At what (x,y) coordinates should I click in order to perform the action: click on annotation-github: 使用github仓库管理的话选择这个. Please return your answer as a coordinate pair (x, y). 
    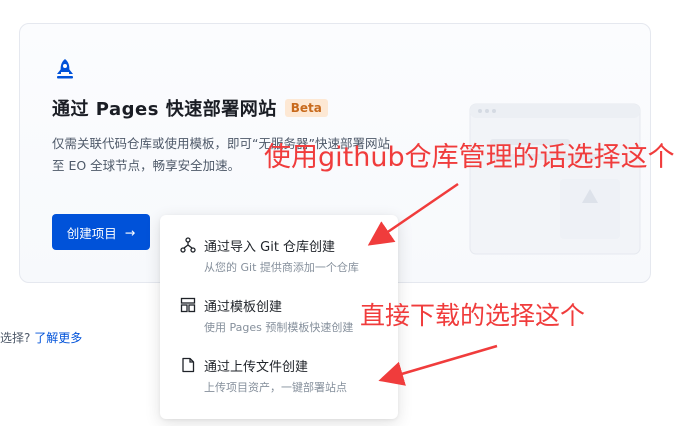
    Looking at the image, I should click on (469, 157).